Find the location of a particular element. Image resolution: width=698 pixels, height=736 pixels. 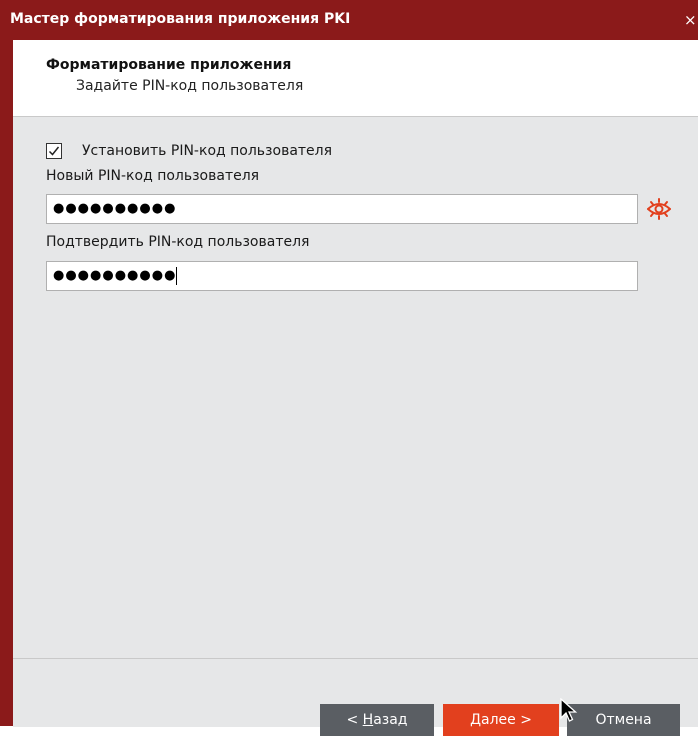

confirm-pin-value: ●●●●●●●●●● is located at coordinates (115, 275).